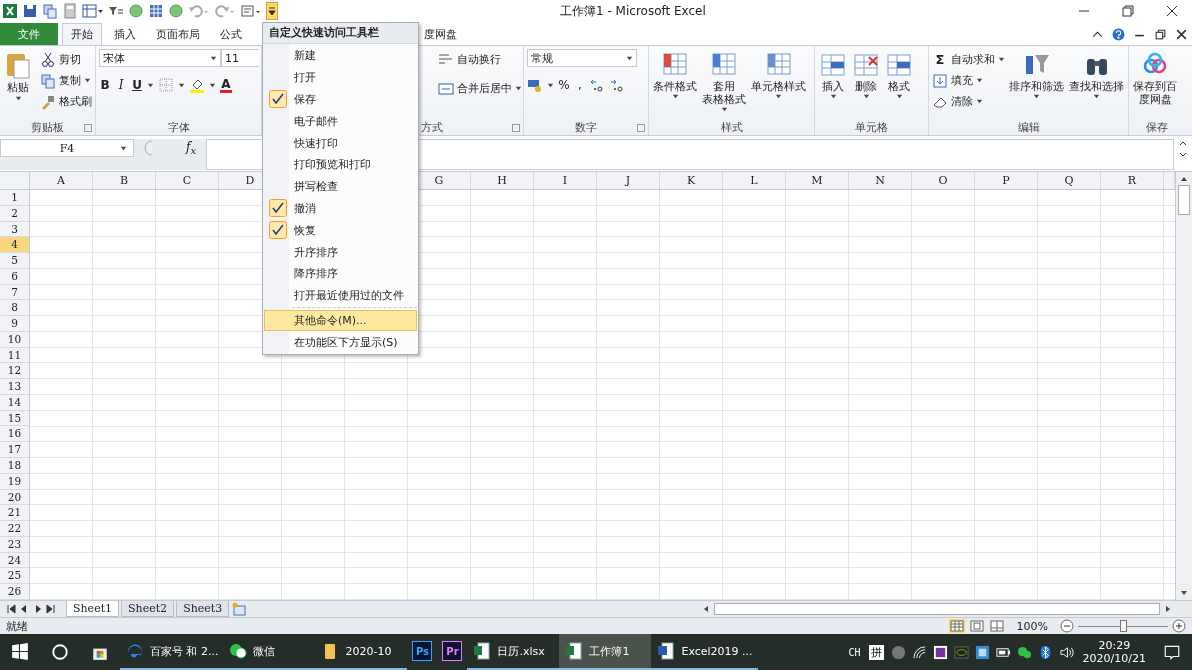 The image size is (1192, 670). I want to click on row-header: 22, so click(15, 529).